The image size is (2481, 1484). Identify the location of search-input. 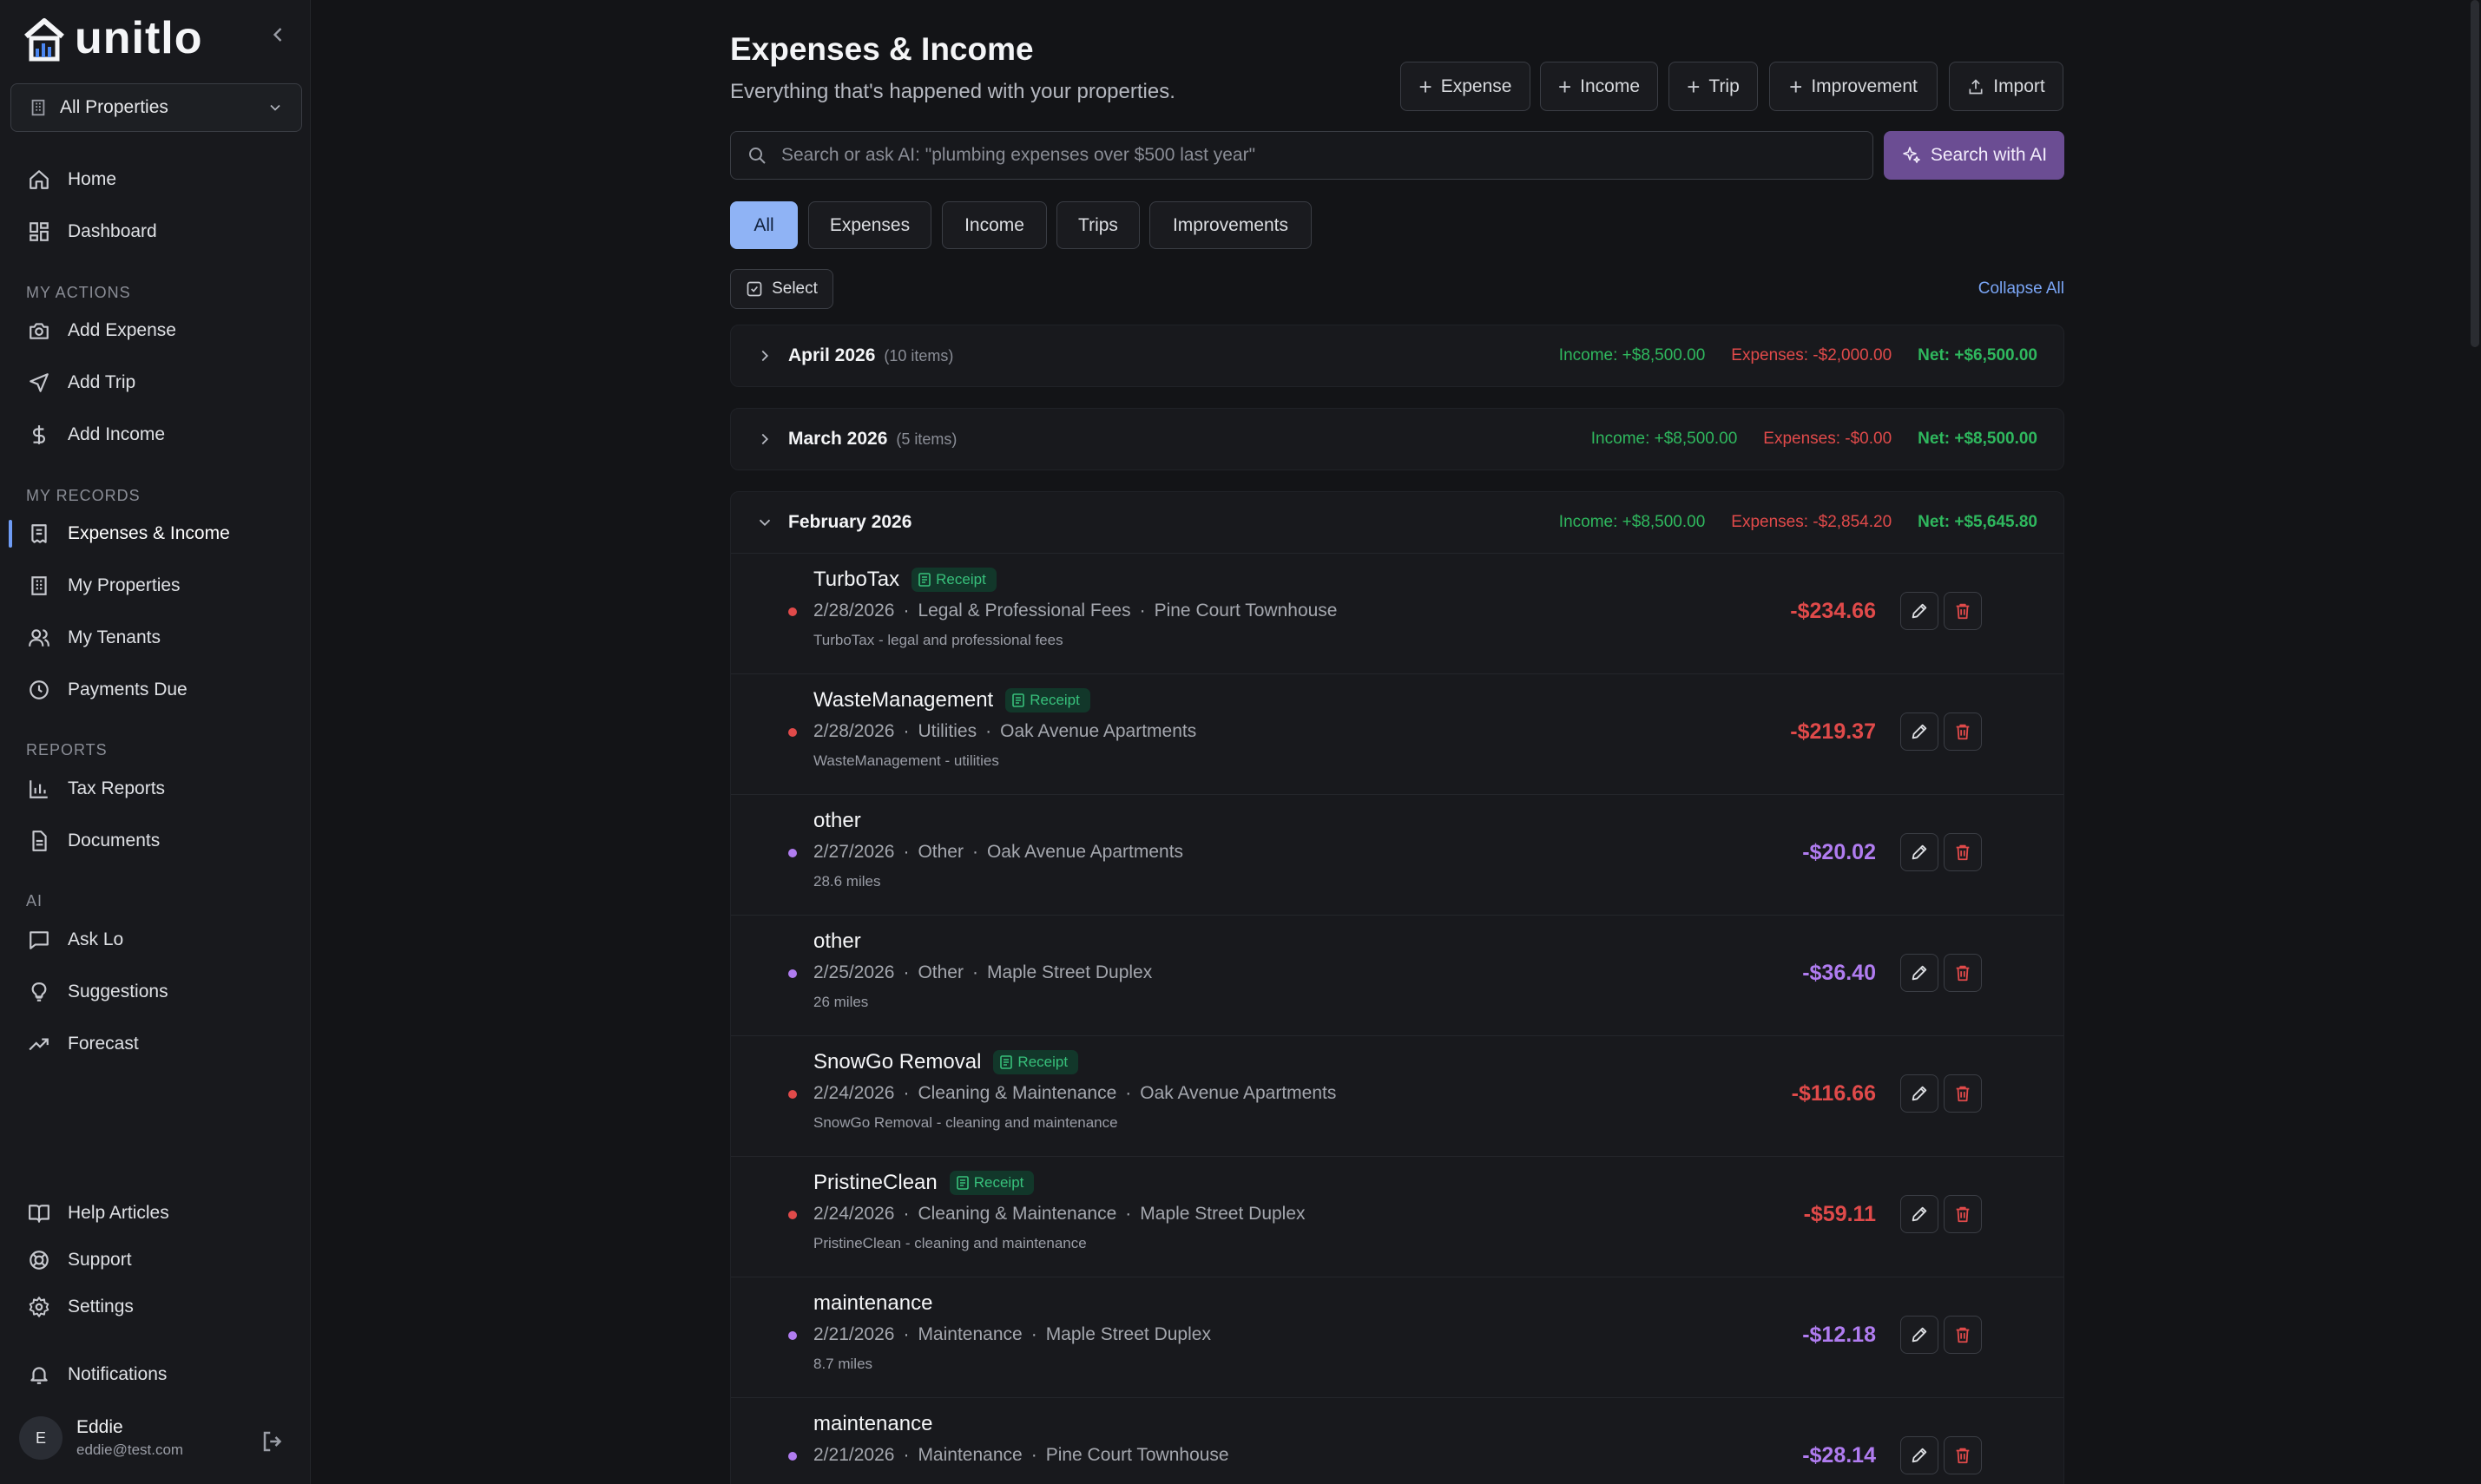
(1302, 155).